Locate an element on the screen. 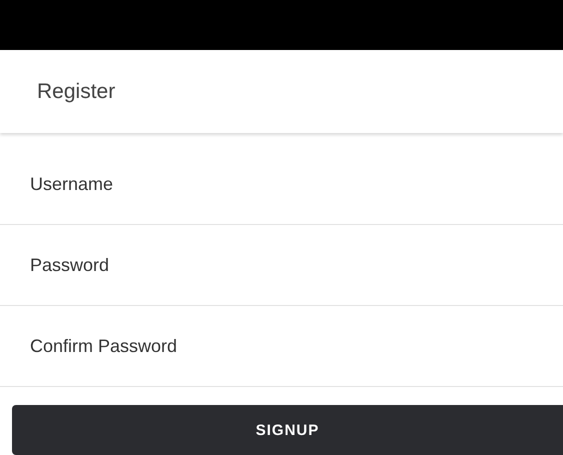 Image resolution: width=563 pixels, height=455 pixels. signup-button: SIGNUP is located at coordinates (287, 430).